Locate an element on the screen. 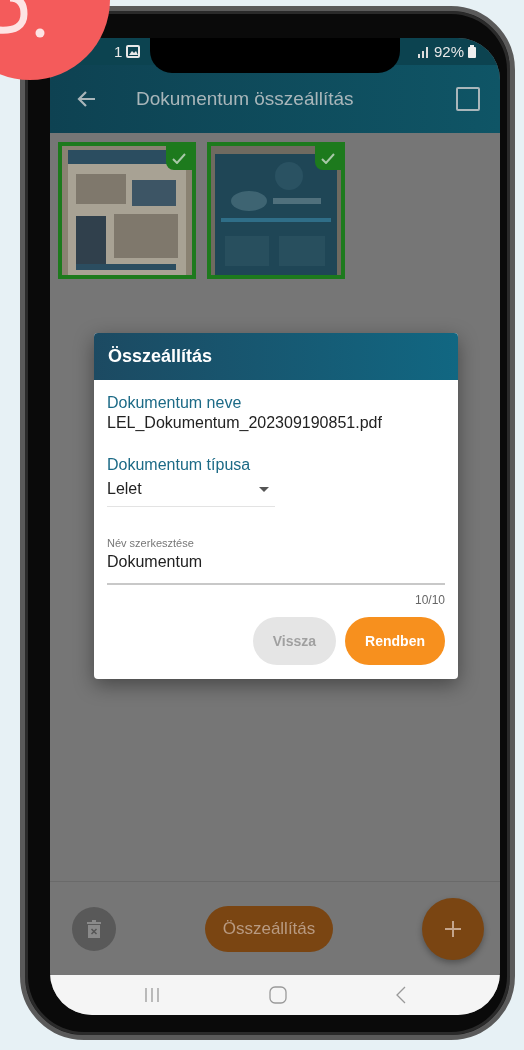 The height and width of the screenshot is (1050, 524). screen-title: Dokumentum összeállítás is located at coordinates (245, 99).